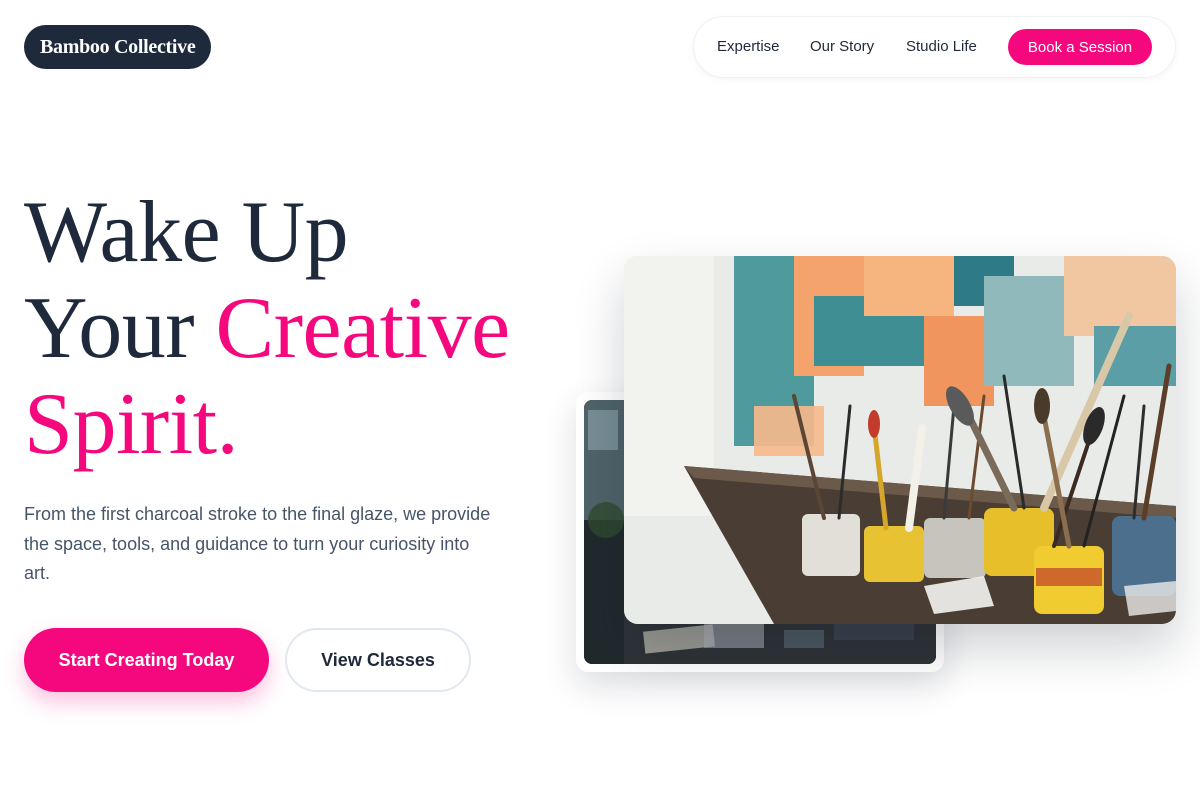 This screenshot has height=800, width=1200. I want to click on brand-logo: Bamboo Collective, so click(118, 47).